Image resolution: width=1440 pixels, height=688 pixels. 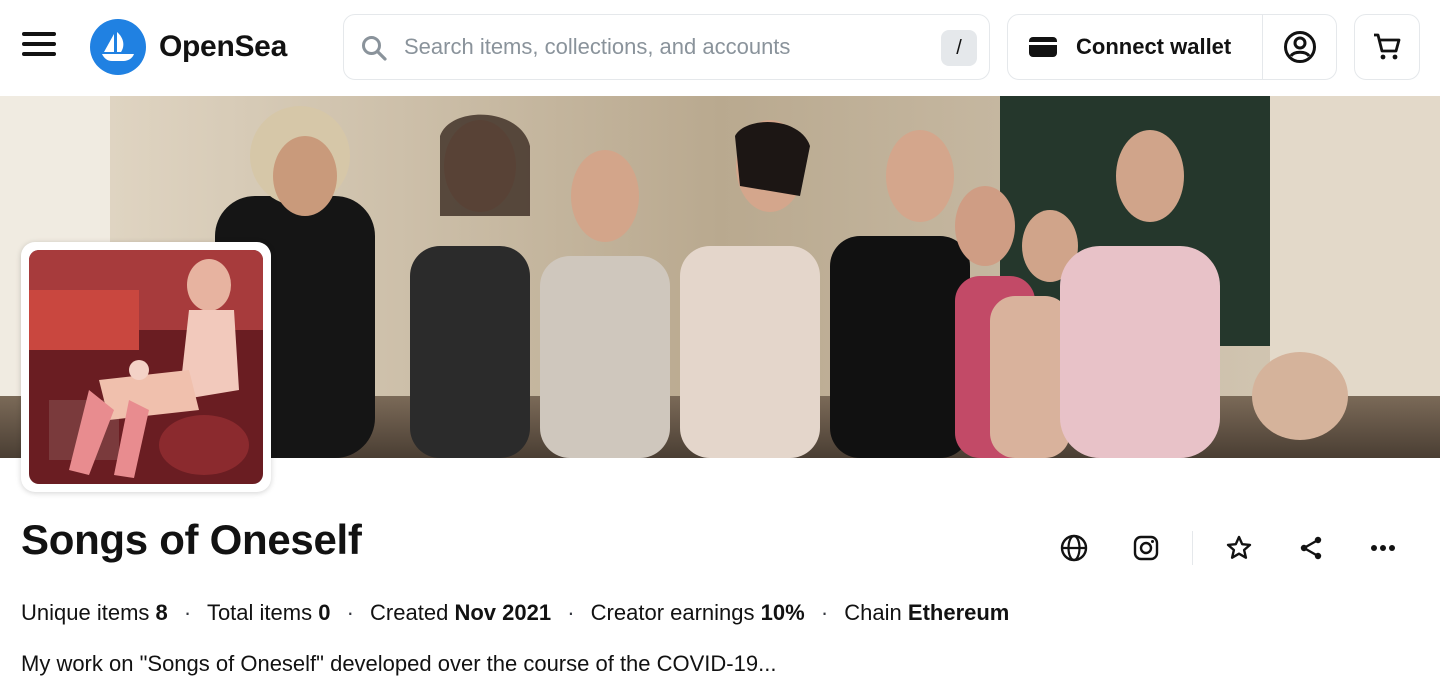 What do you see at coordinates (223, 46) in the screenshot?
I see `logo-text: OpenSea` at bounding box center [223, 46].